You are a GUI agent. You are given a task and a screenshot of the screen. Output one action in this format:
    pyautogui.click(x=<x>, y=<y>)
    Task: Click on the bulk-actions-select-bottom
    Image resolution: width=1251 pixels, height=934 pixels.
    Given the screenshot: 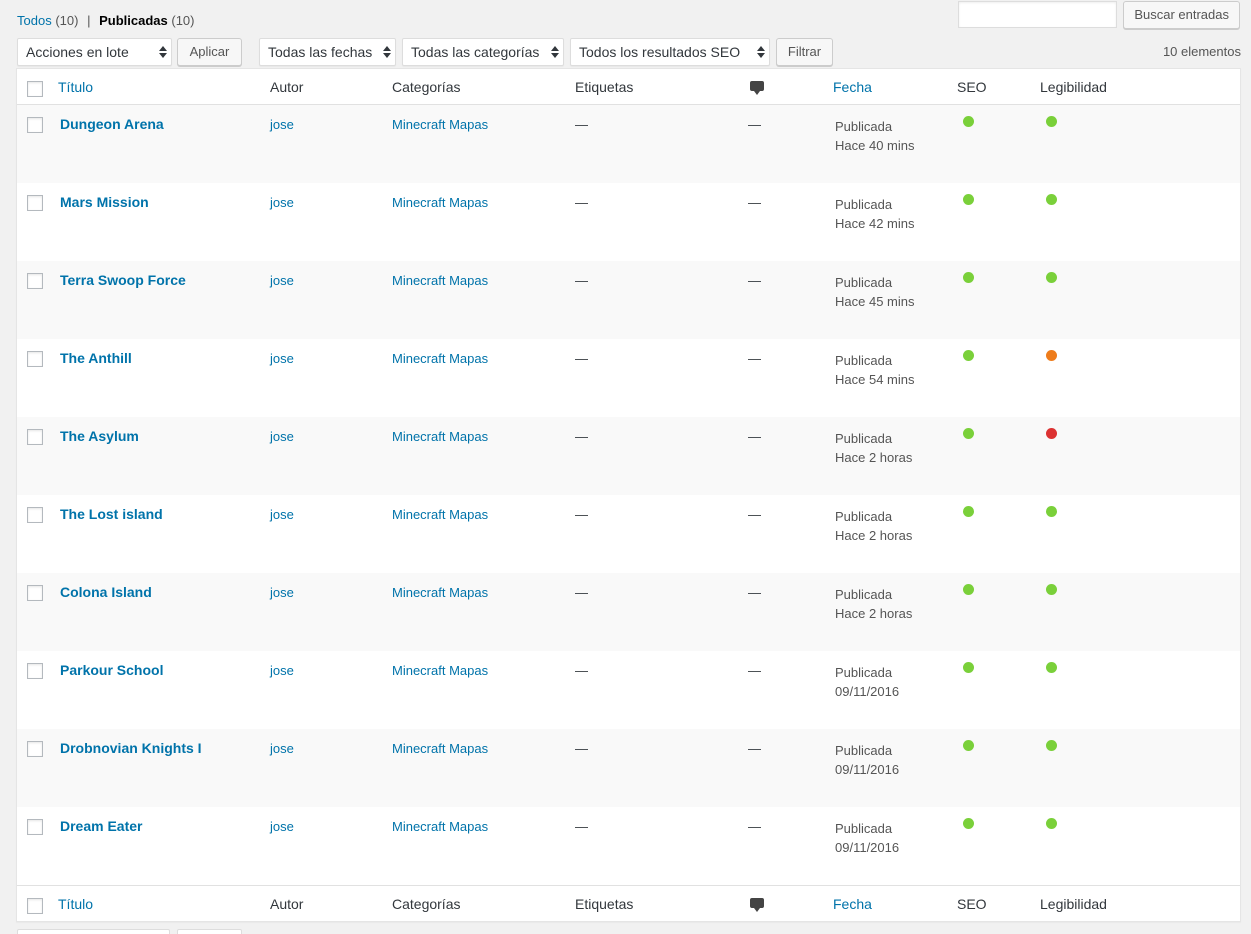 What is the action you would take?
    pyautogui.click(x=93, y=931)
    